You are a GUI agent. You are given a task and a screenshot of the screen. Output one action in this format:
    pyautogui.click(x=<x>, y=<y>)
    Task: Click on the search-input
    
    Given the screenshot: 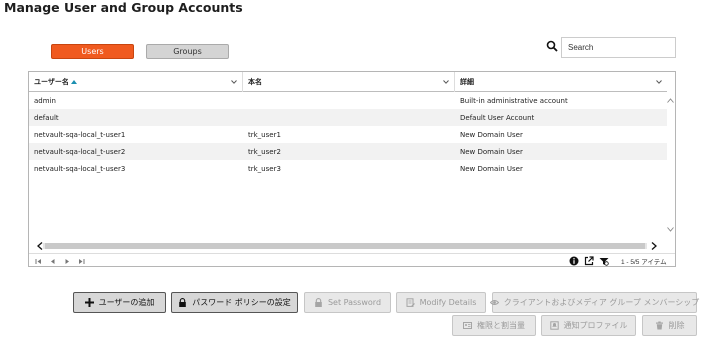 What is the action you would take?
    pyautogui.click(x=618, y=47)
    